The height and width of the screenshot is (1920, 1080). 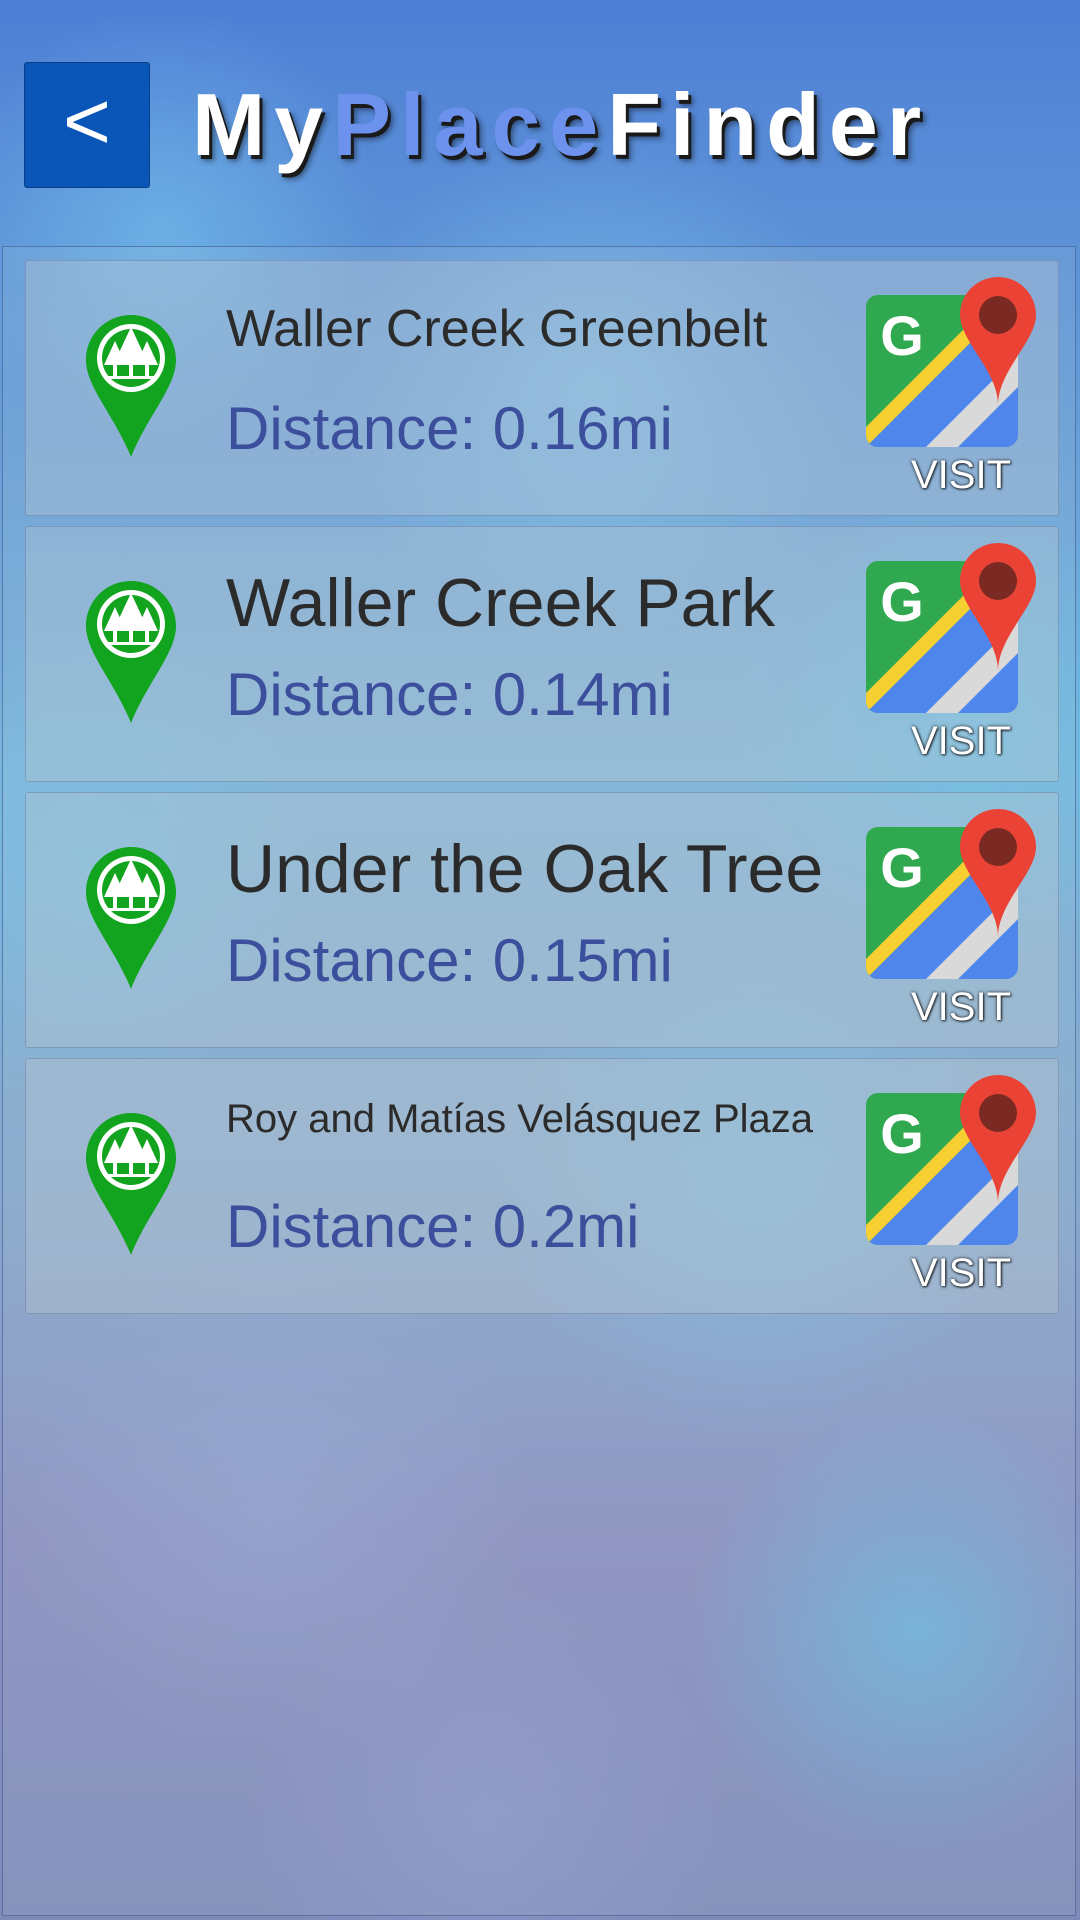 I want to click on place-name: Under the Oak Tree, so click(x=525, y=869).